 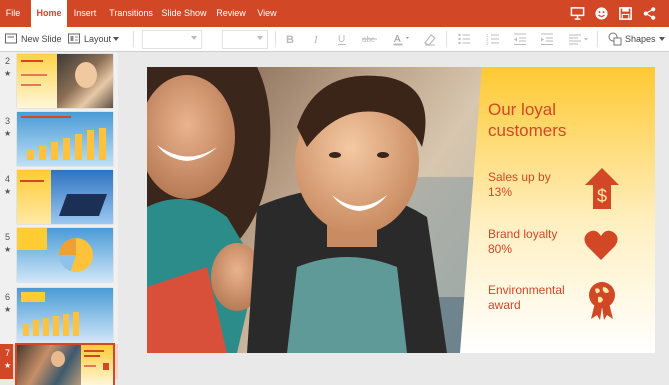 What do you see at coordinates (334, 39) in the screenshot?
I see `home-ribbon: New Slide Layout B I U abc A 123 Shapes` at bounding box center [334, 39].